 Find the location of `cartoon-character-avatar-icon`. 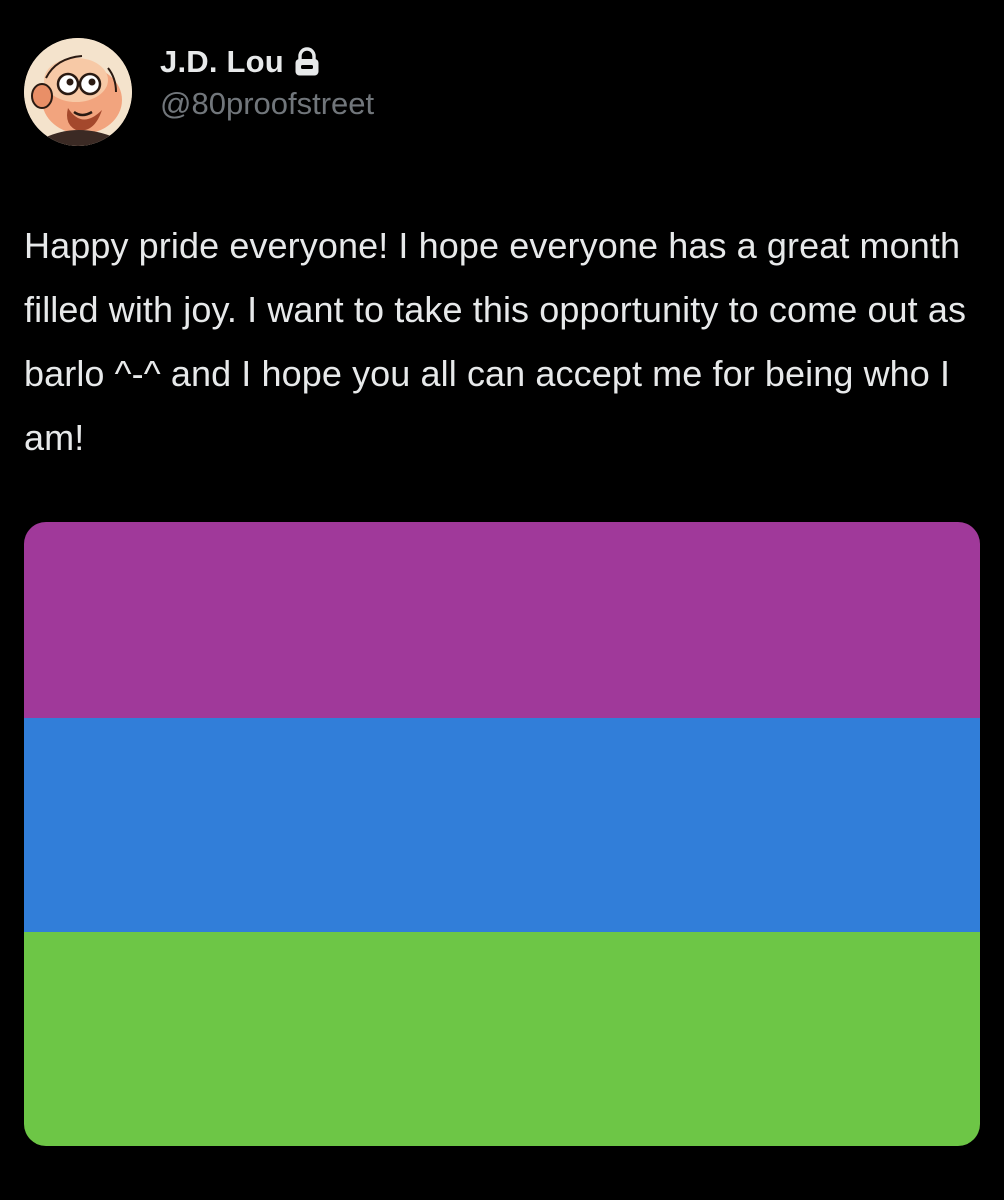

cartoon-character-avatar-icon is located at coordinates (78, 92).